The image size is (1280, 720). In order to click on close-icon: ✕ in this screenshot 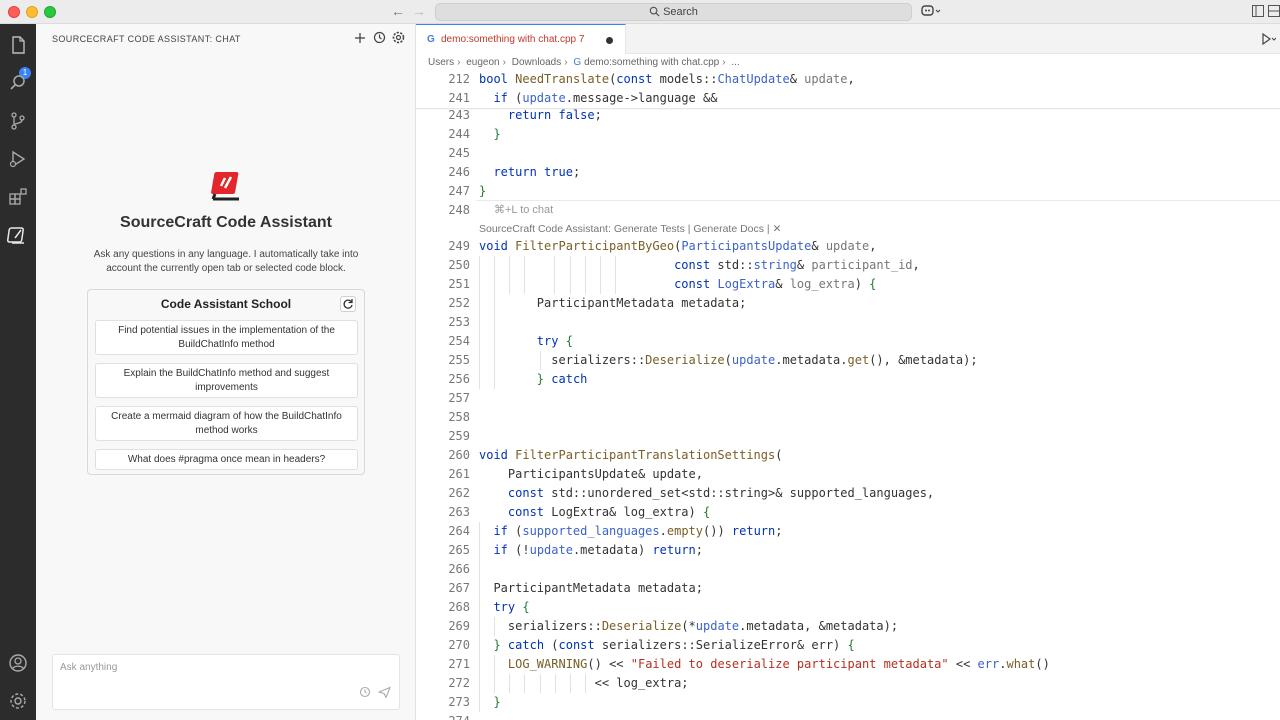, I will do `click(777, 229)`.